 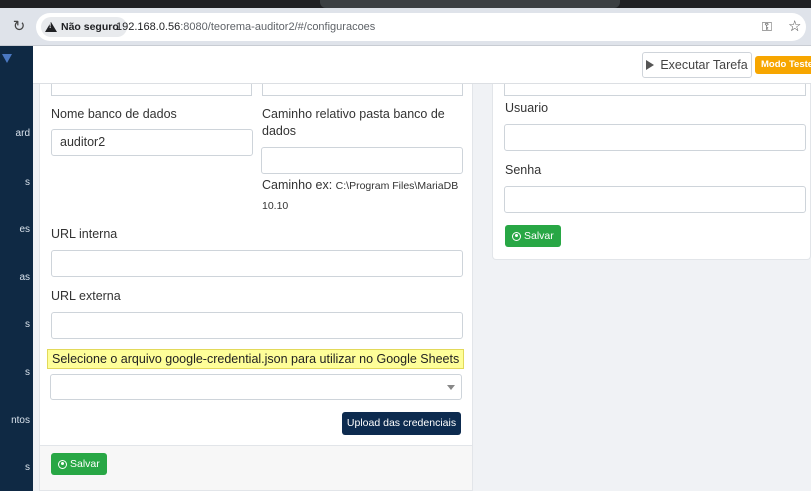 What do you see at coordinates (451, 387) in the screenshot?
I see `chevron-down-icon` at bounding box center [451, 387].